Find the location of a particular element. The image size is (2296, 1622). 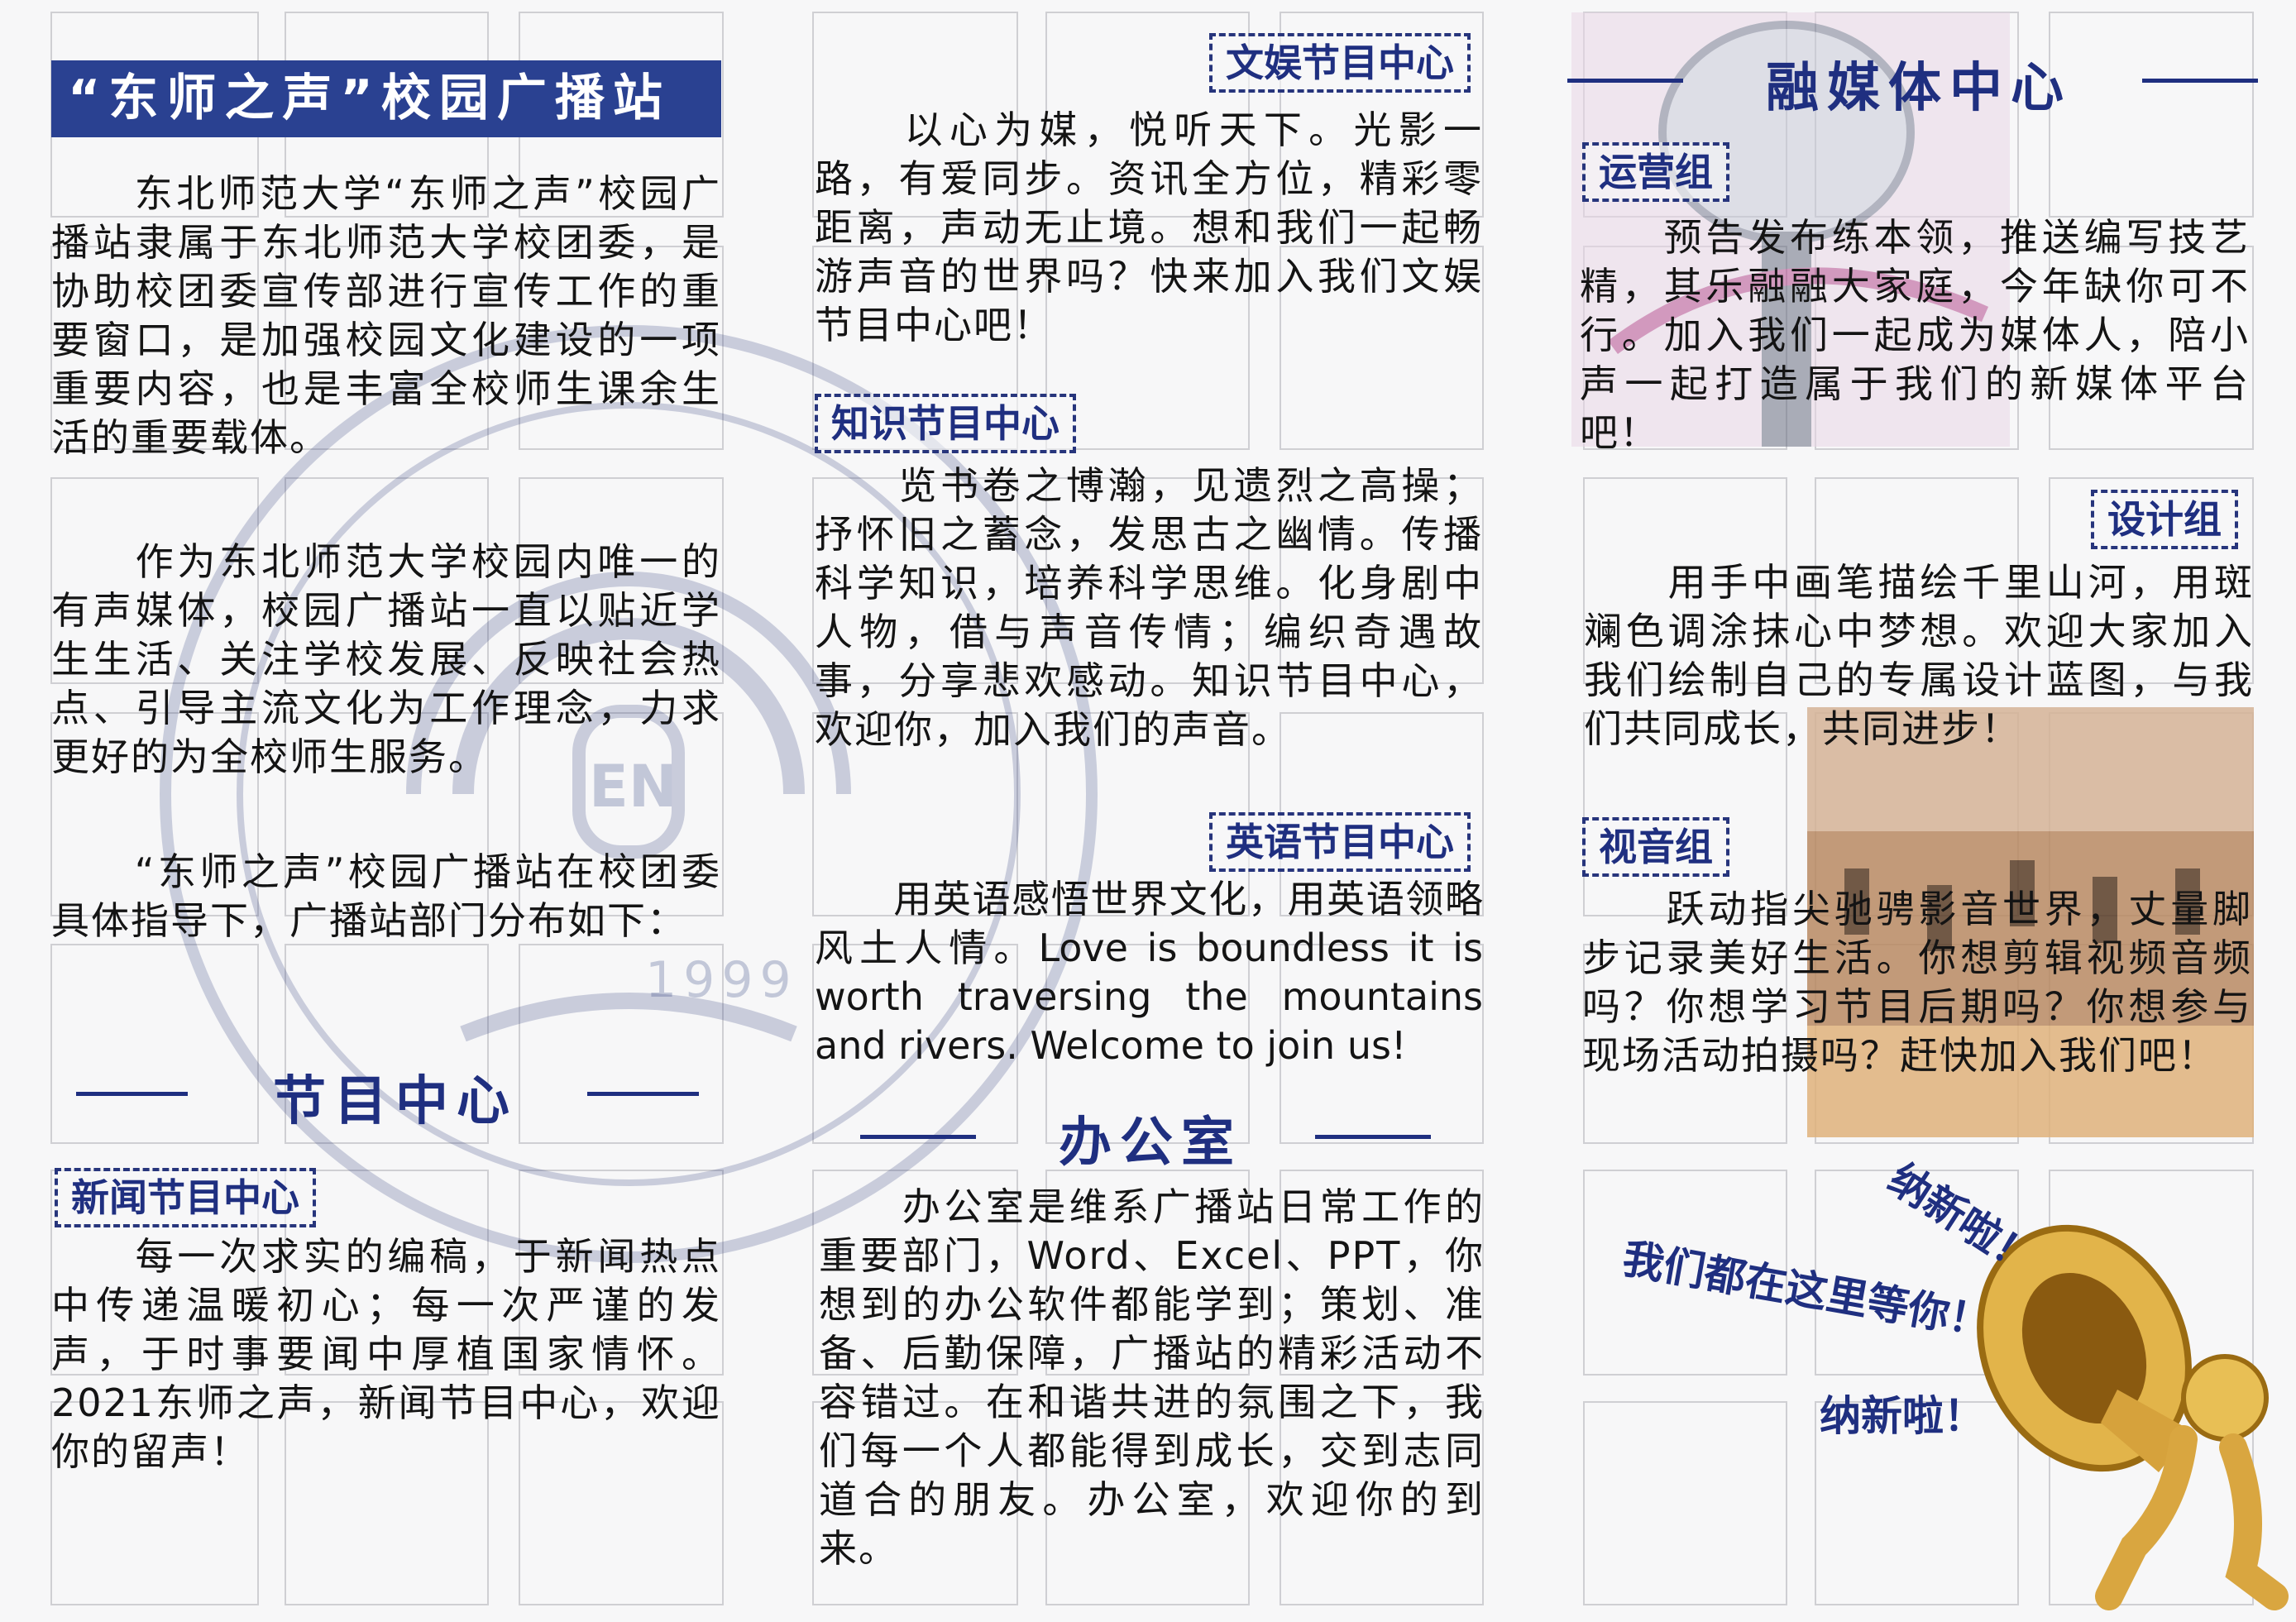

recruiting-callout-2: 纳新啦！ is located at coordinates (1902, 1416).